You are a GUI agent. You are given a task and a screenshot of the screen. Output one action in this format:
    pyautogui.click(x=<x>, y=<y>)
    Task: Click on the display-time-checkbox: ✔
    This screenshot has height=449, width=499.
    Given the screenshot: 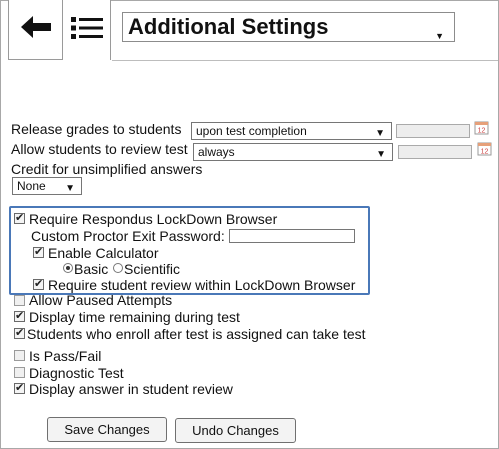 What is the action you would take?
    pyautogui.click(x=19, y=316)
    